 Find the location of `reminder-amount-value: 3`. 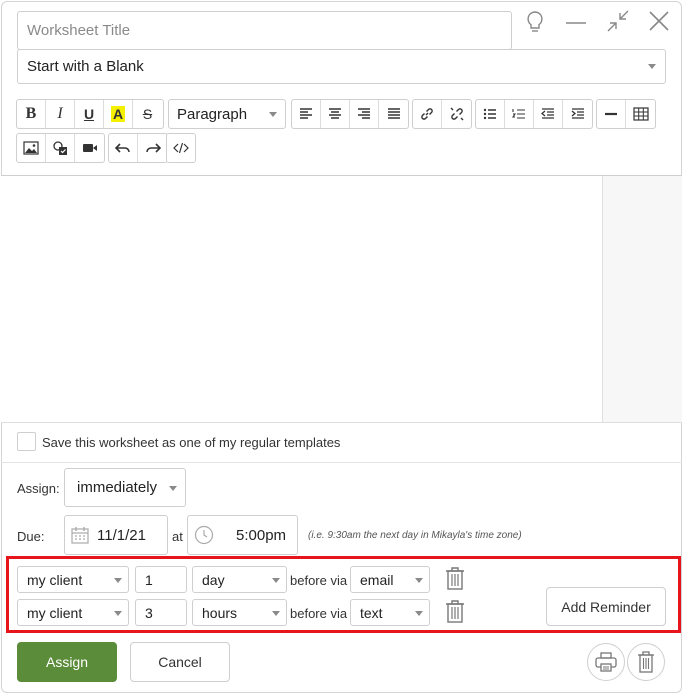

reminder-amount-value: 3 is located at coordinates (149, 612).